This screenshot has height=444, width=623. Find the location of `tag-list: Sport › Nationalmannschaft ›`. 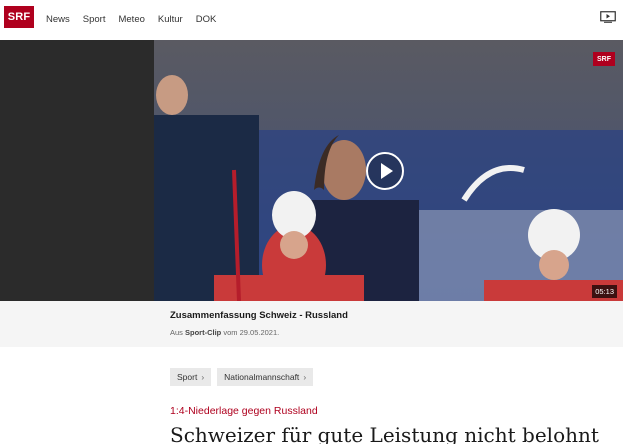

tag-list: Sport › Nationalmannschaft › is located at coordinates (242, 377).